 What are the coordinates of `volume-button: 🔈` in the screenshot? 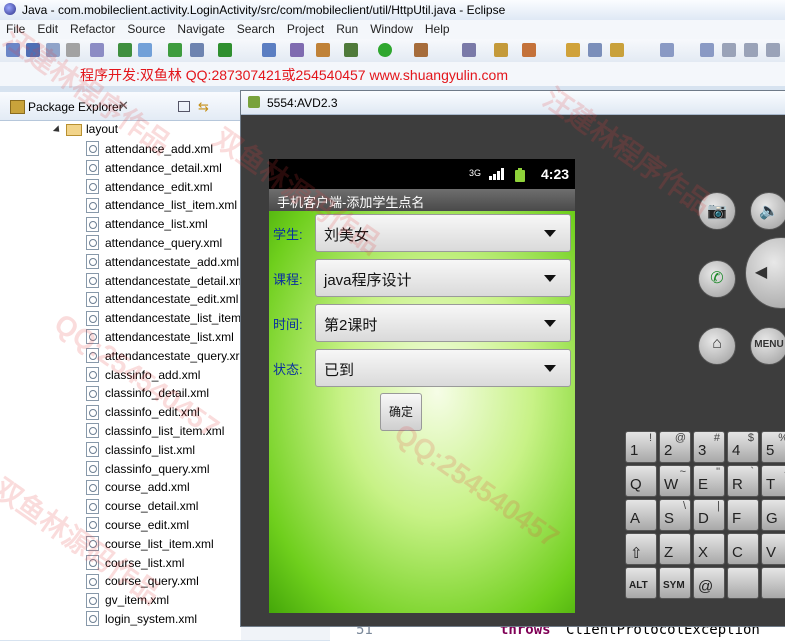 It's located at (767, 211).